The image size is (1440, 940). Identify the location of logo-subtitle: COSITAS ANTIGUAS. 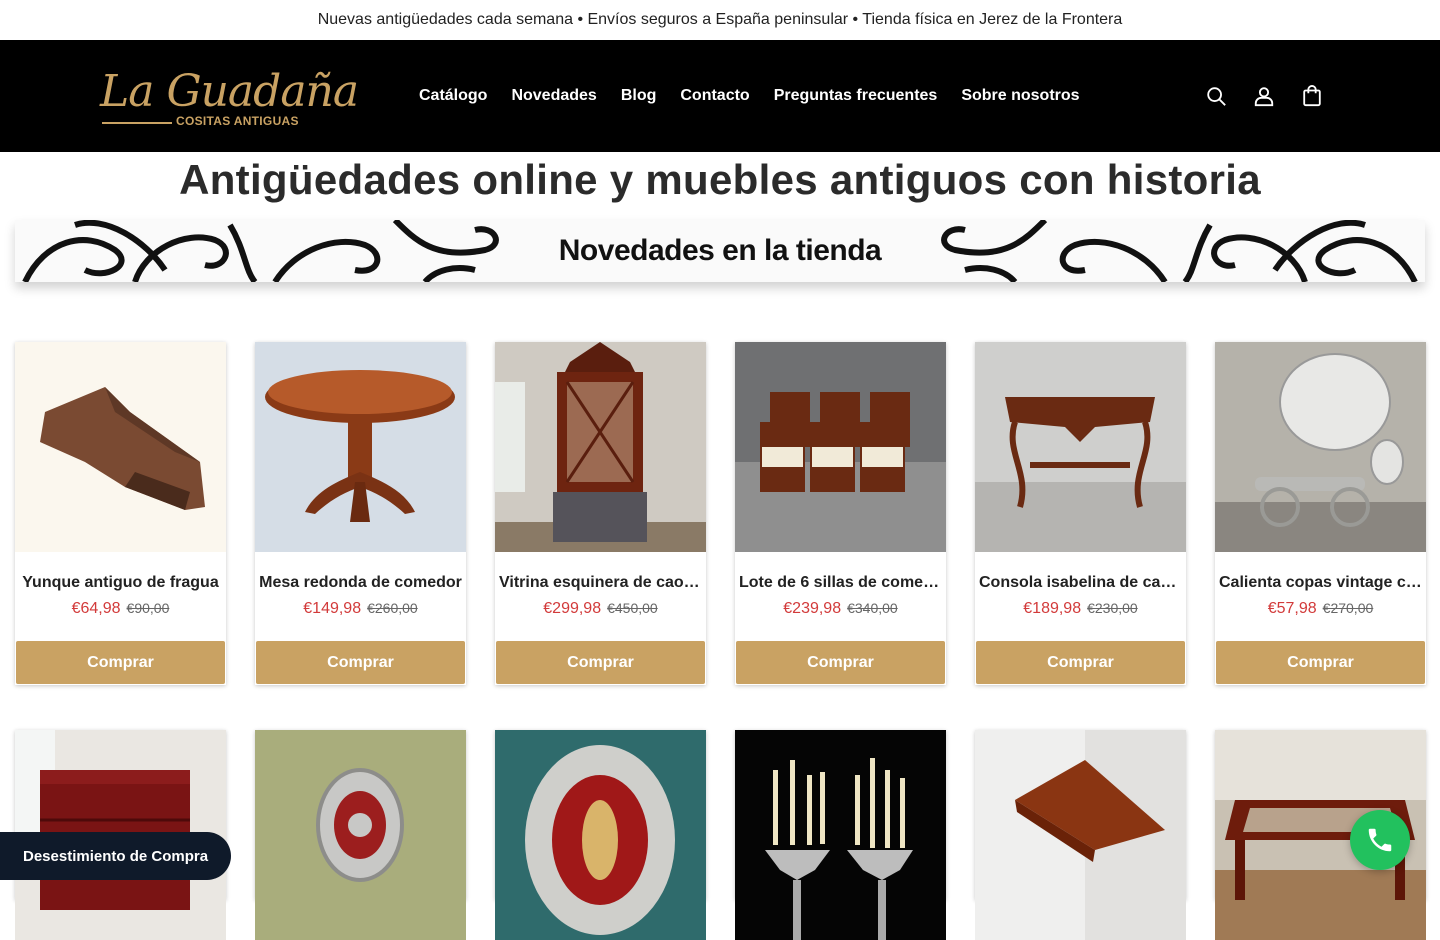
(237, 121).